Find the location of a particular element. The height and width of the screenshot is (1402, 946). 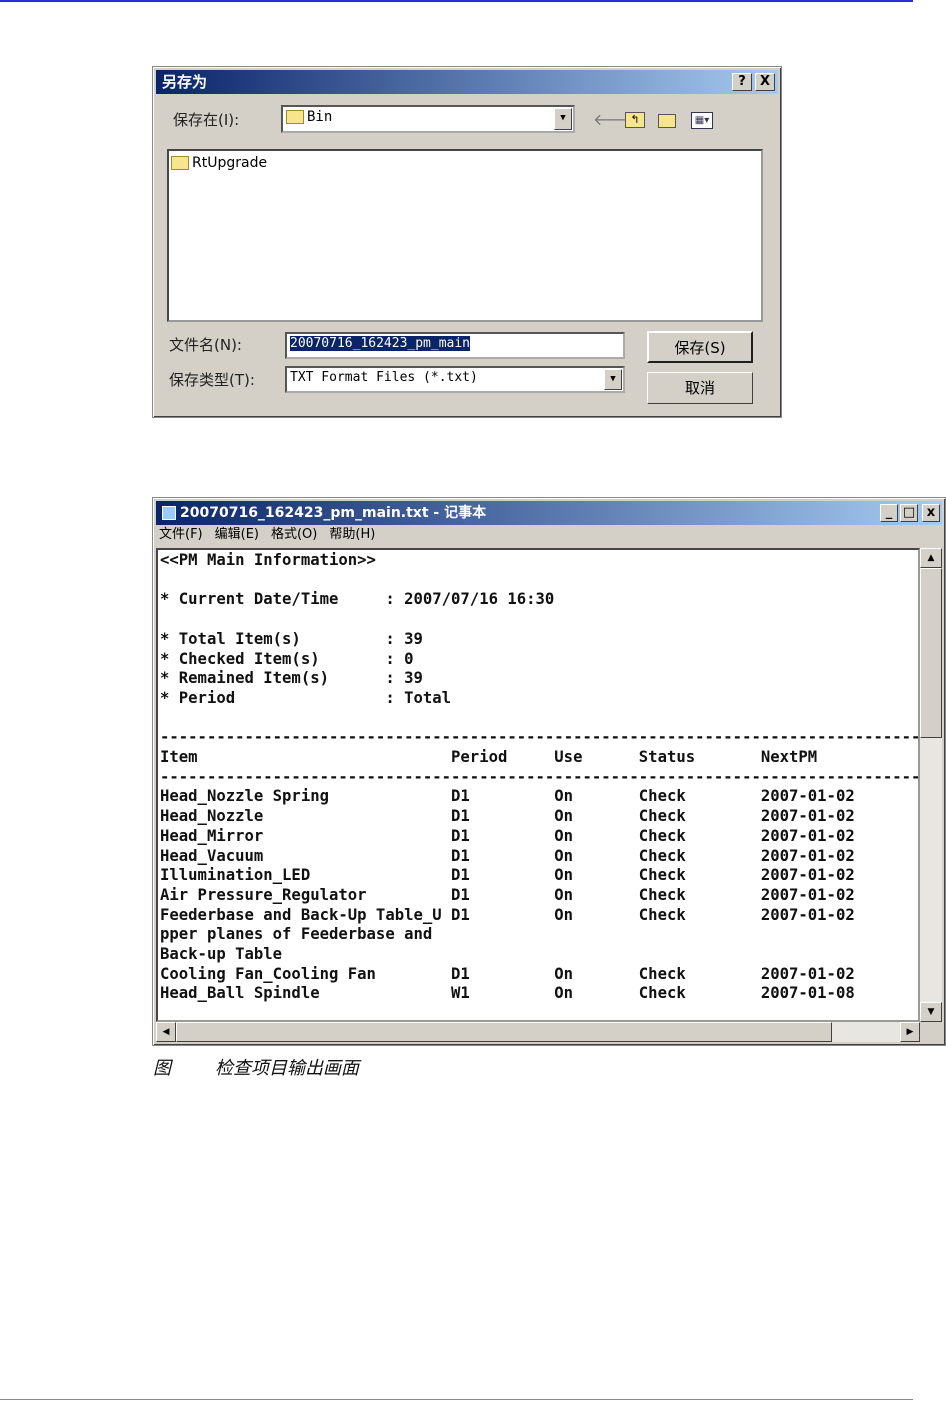

close-button: x is located at coordinates (931, 513).